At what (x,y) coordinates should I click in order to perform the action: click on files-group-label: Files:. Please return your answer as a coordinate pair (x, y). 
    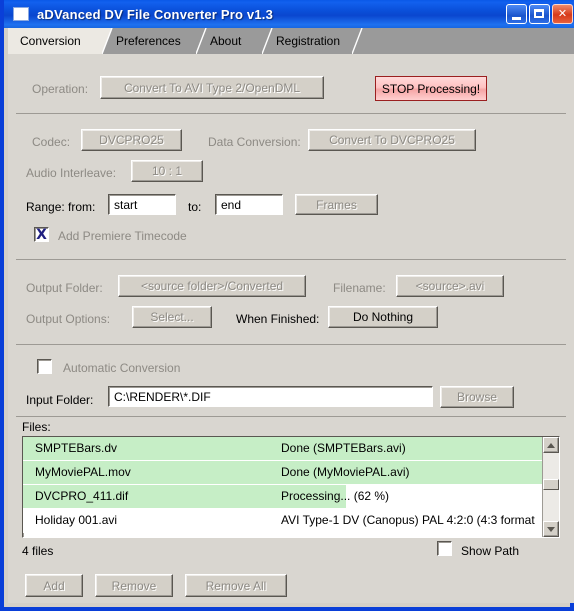
    Looking at the image, I should click on (36, 427).